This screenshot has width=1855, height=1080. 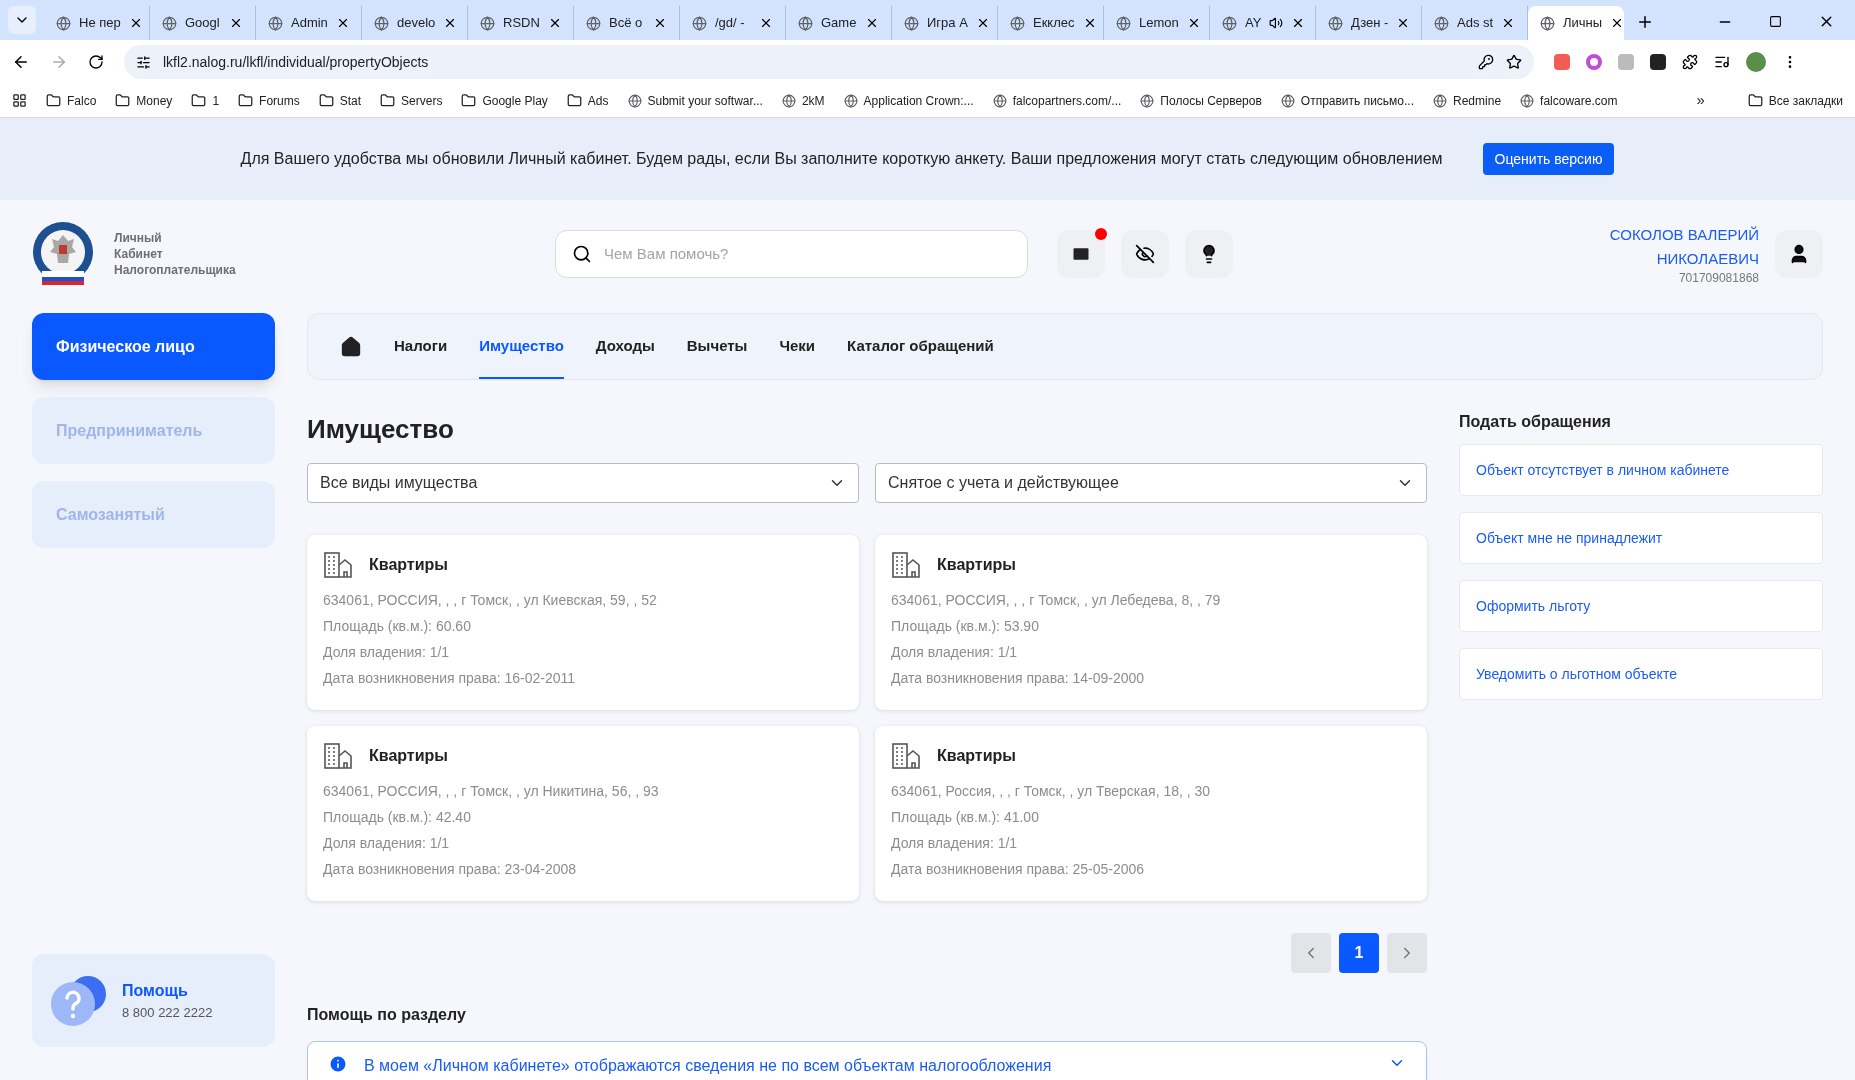 What do you see at coordinates (515, 100) in the screenshot?
I see `bookmark: Google Play` at bounding box center [515, 100].